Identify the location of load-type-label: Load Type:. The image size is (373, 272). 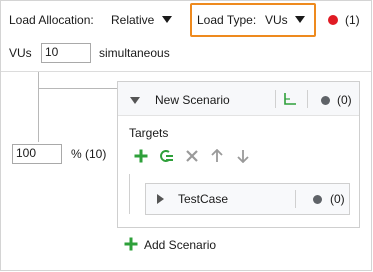
(227, 20).